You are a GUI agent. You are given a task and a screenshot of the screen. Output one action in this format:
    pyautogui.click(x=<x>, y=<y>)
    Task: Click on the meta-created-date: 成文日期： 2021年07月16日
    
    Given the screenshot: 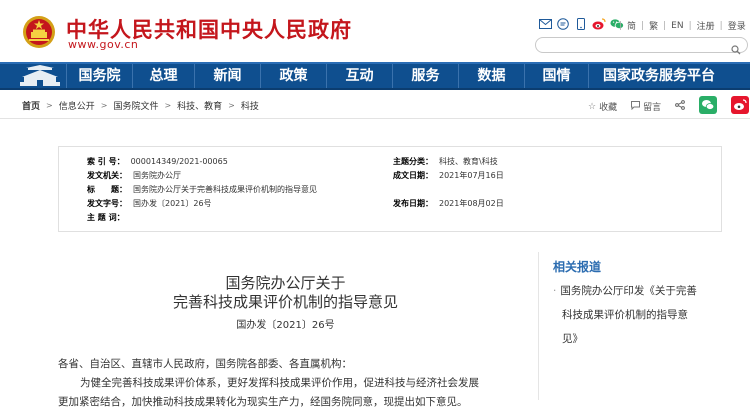 What is the action you would take?
    pyautogui.click(x=448, y=175)
    